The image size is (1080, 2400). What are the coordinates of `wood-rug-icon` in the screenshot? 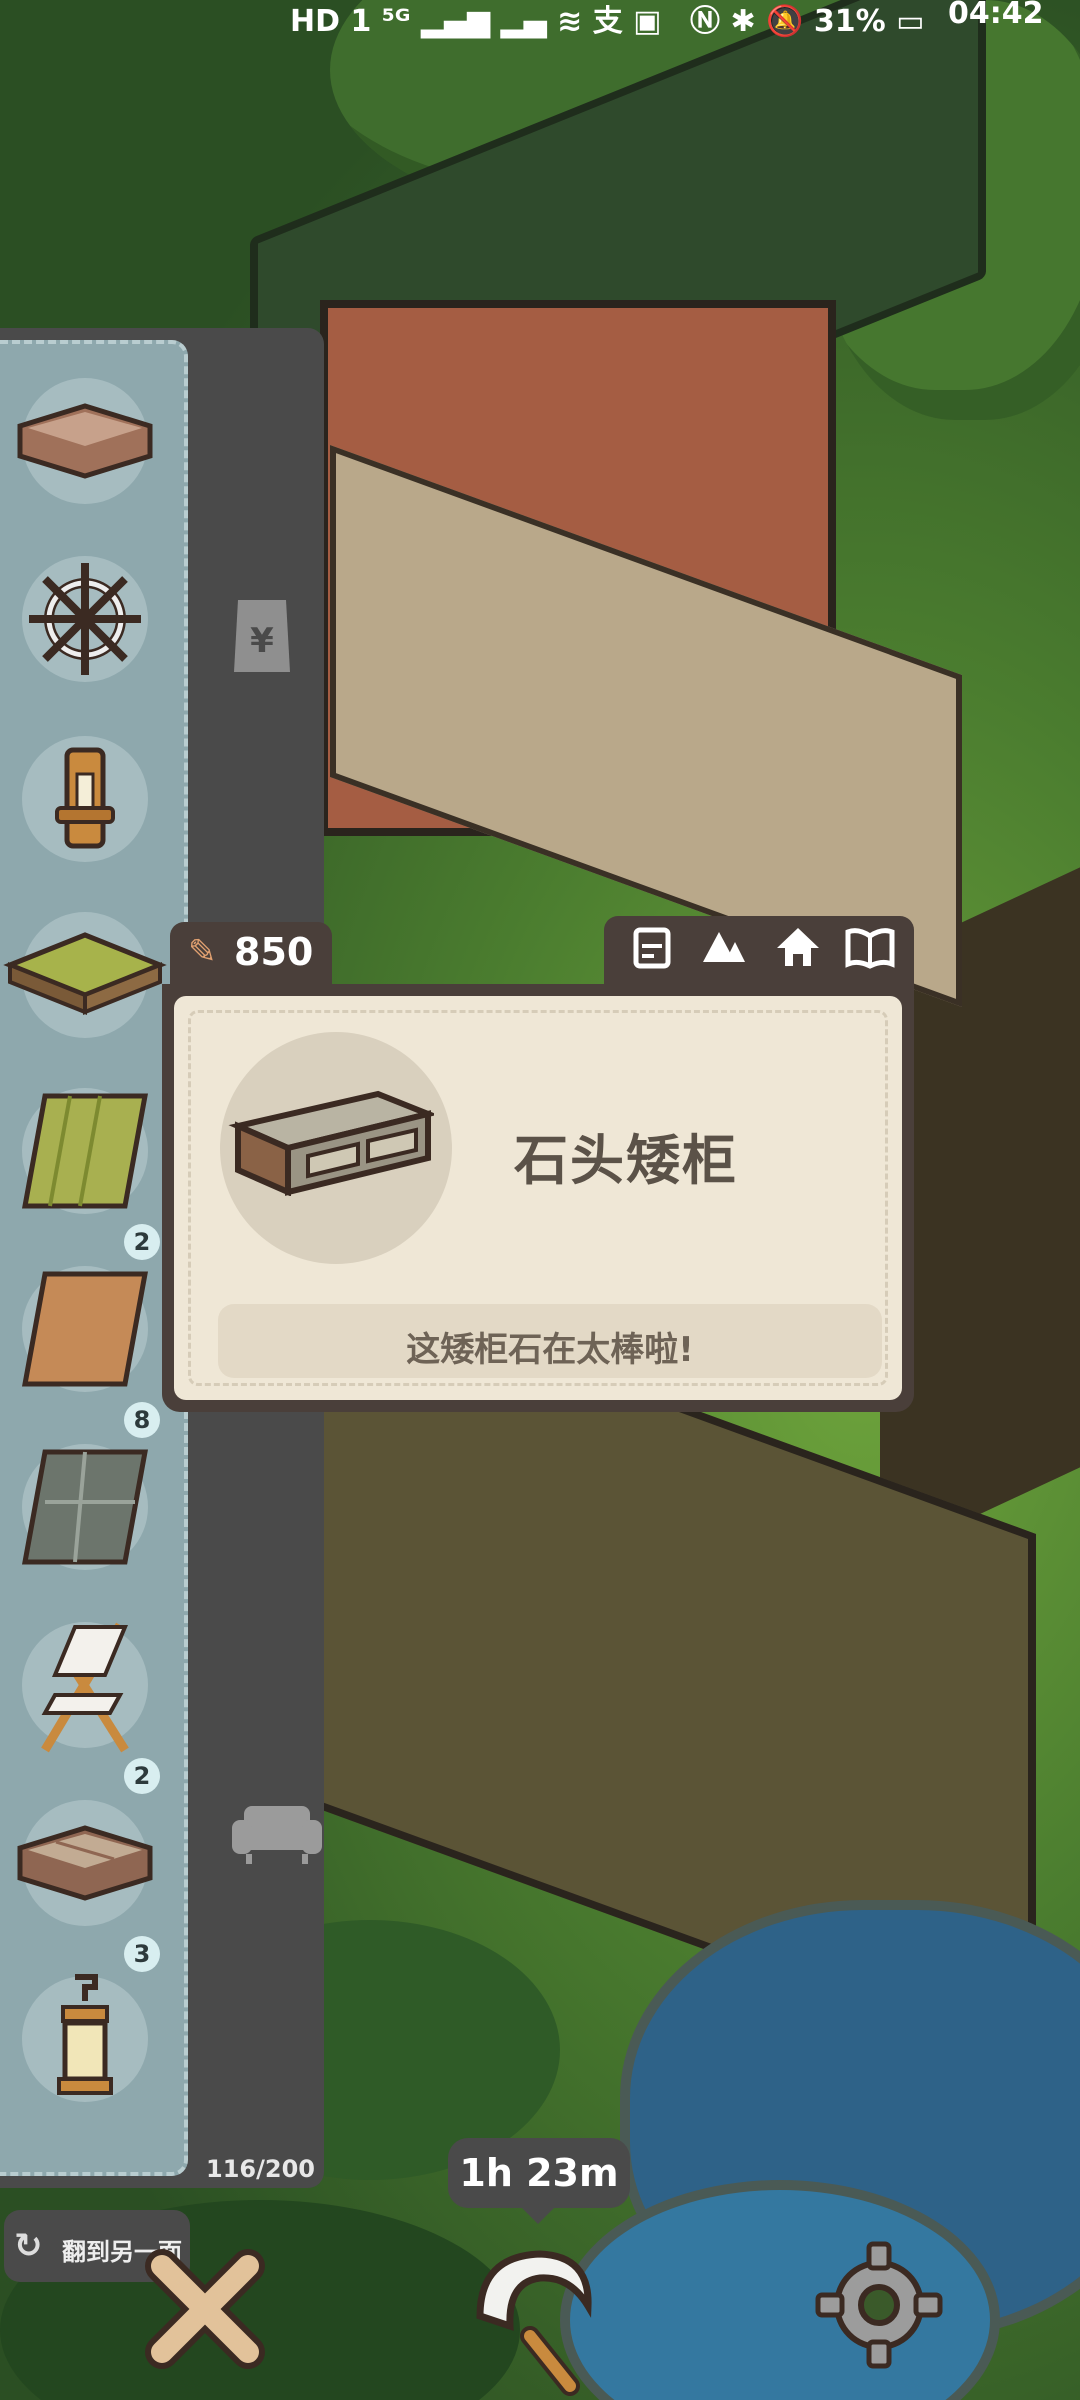 It's located at (85, 1329).